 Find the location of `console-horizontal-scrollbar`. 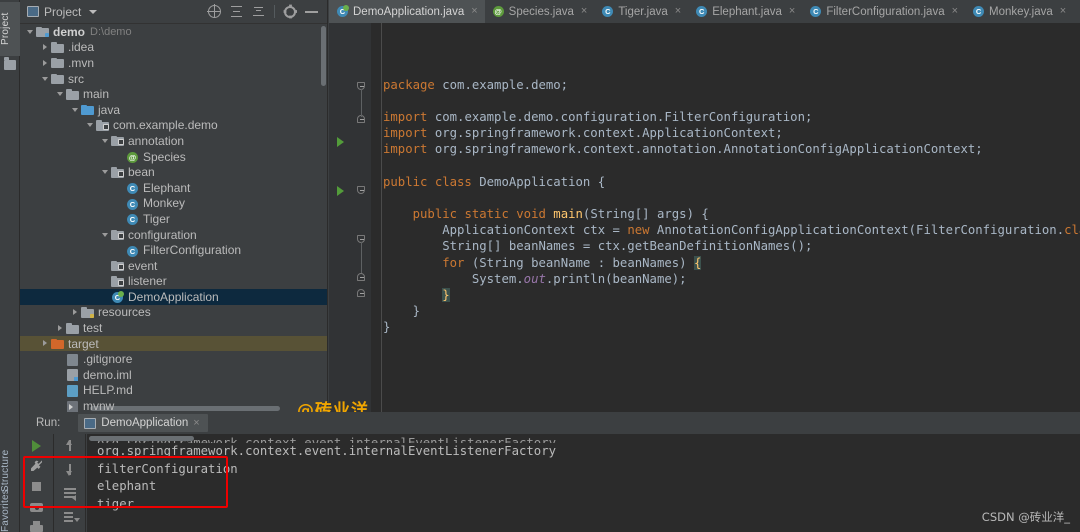

console-horizontal-scrollbar is located at coordinates (141, 438).